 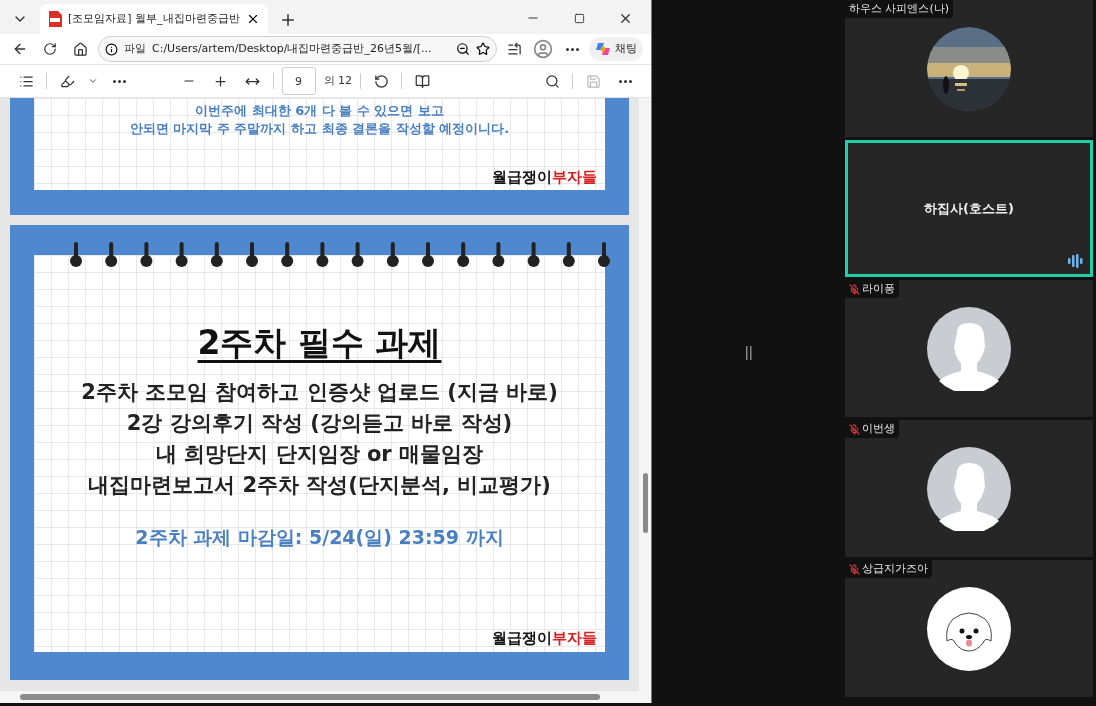 I want to click on profile-button, so click(x=543, y=49).